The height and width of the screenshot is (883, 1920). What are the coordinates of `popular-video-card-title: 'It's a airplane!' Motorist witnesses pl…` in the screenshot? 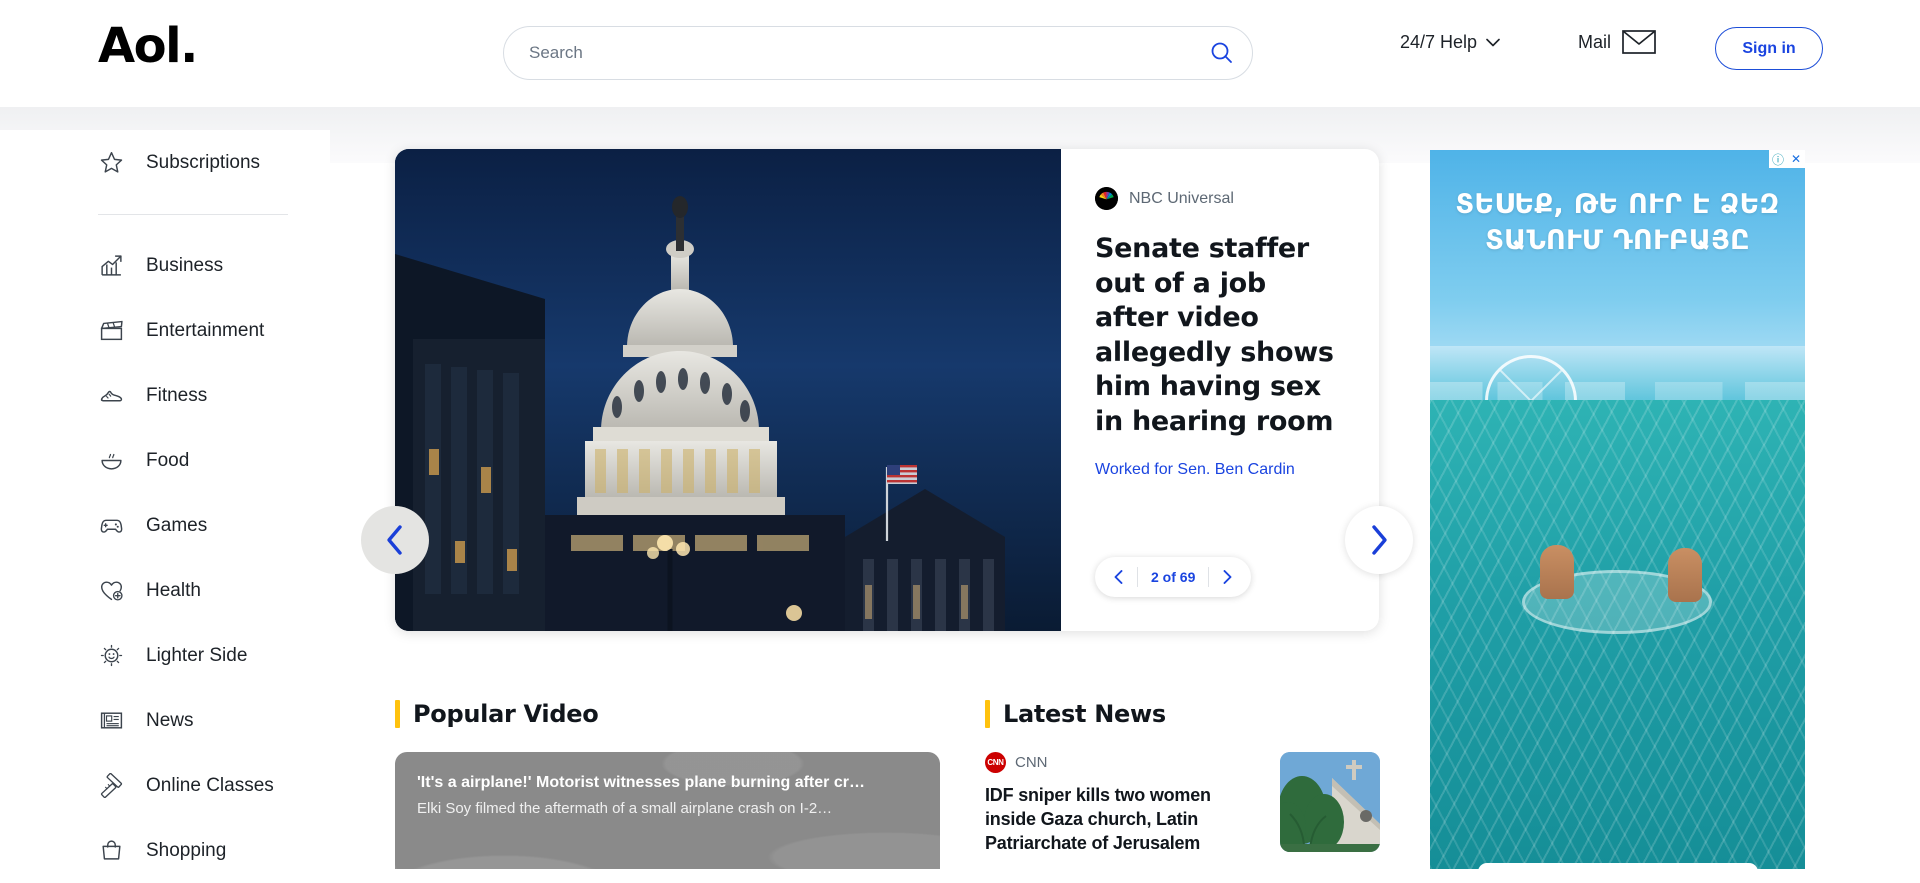 It's located at (641, 782).